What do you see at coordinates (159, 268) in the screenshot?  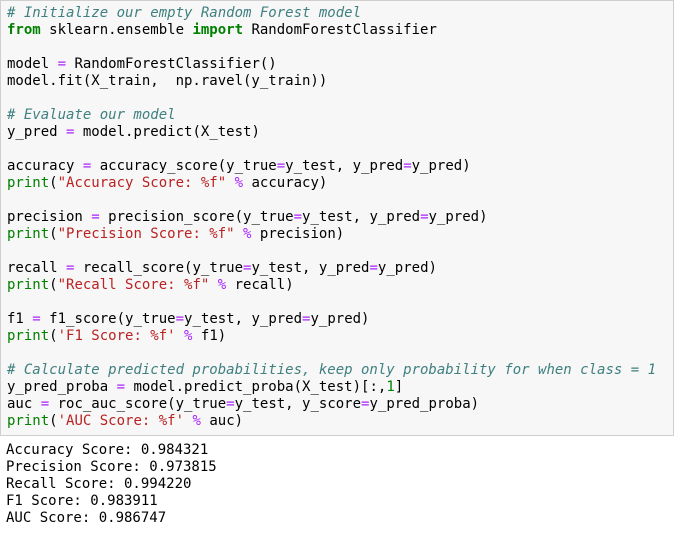 I see `code-text: recall_score(y_true` at bounding box center [159, 268].